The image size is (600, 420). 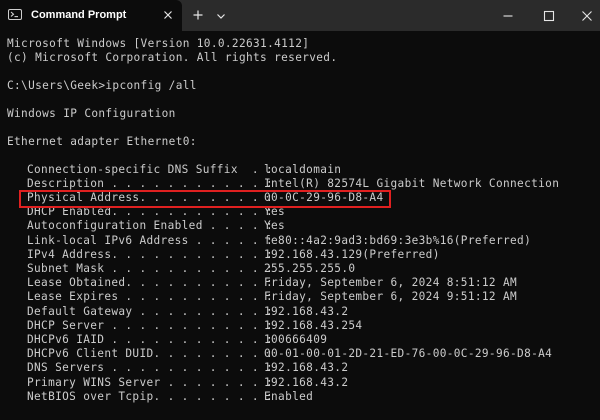 I want to click on maximize-icon, so click(x=549, y=16).